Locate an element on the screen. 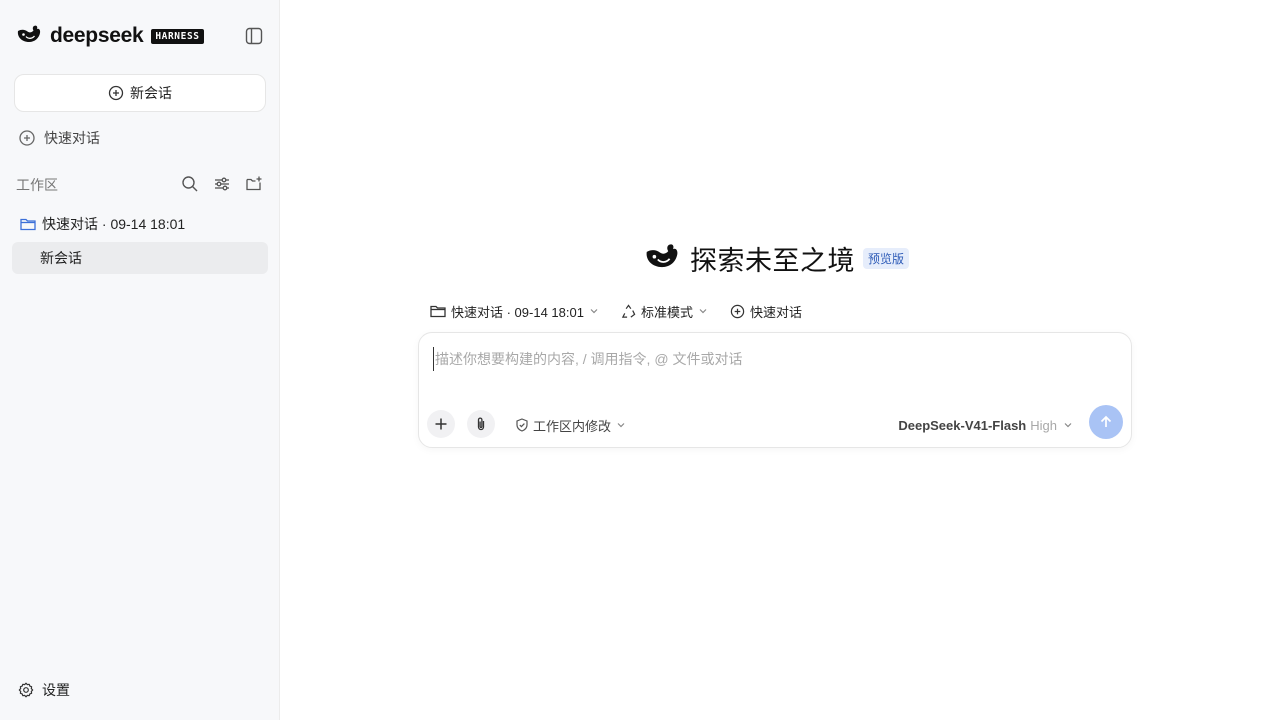 The image size is (1280, 720). shield-check-icon is located at coordinates (522, 425).